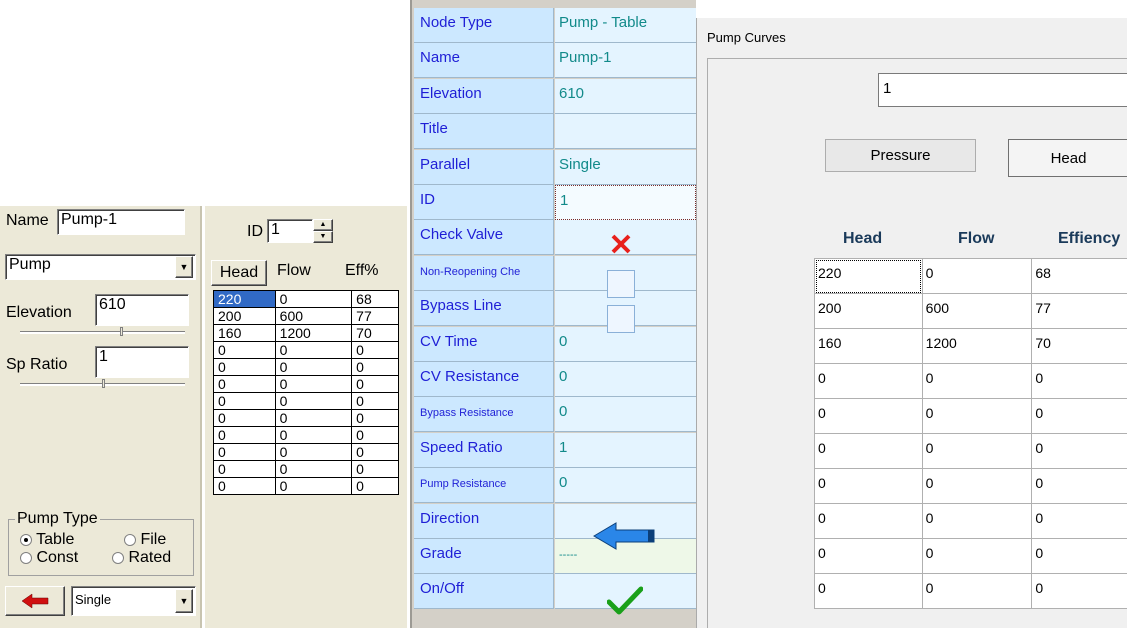 This screenshot has width=1127, height=628. Describe the element at coordinates (555, 309) in the screenshot. I see `property-row: Bypass Line` at that location.